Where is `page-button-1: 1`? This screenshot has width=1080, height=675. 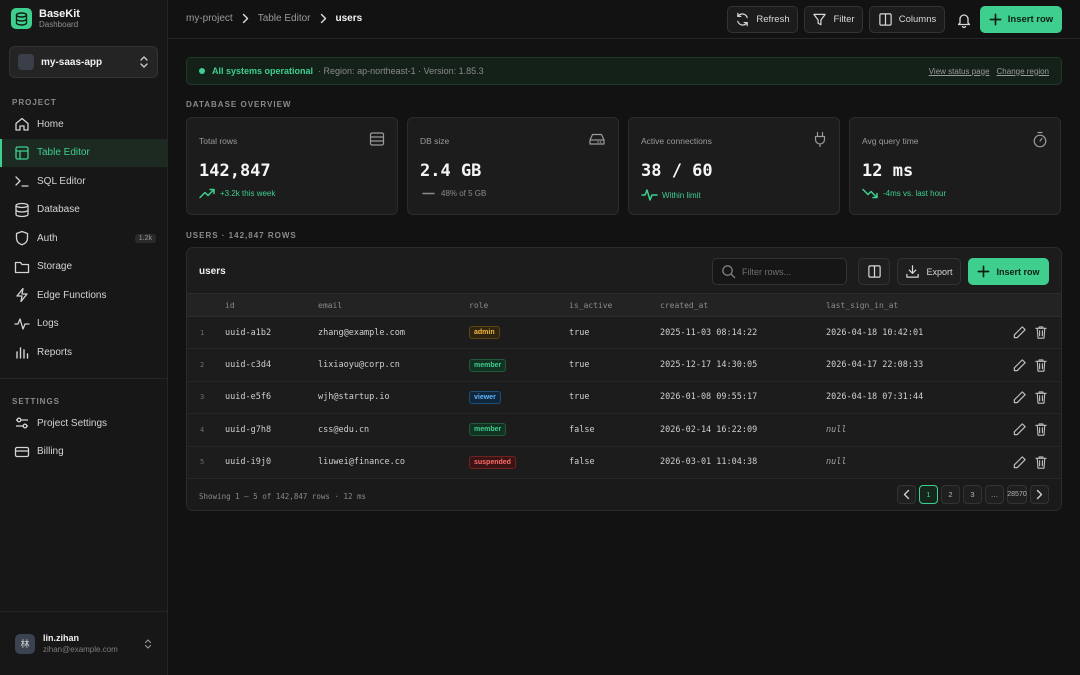 page-button-1: 1 is located at coordinates (928, 494).